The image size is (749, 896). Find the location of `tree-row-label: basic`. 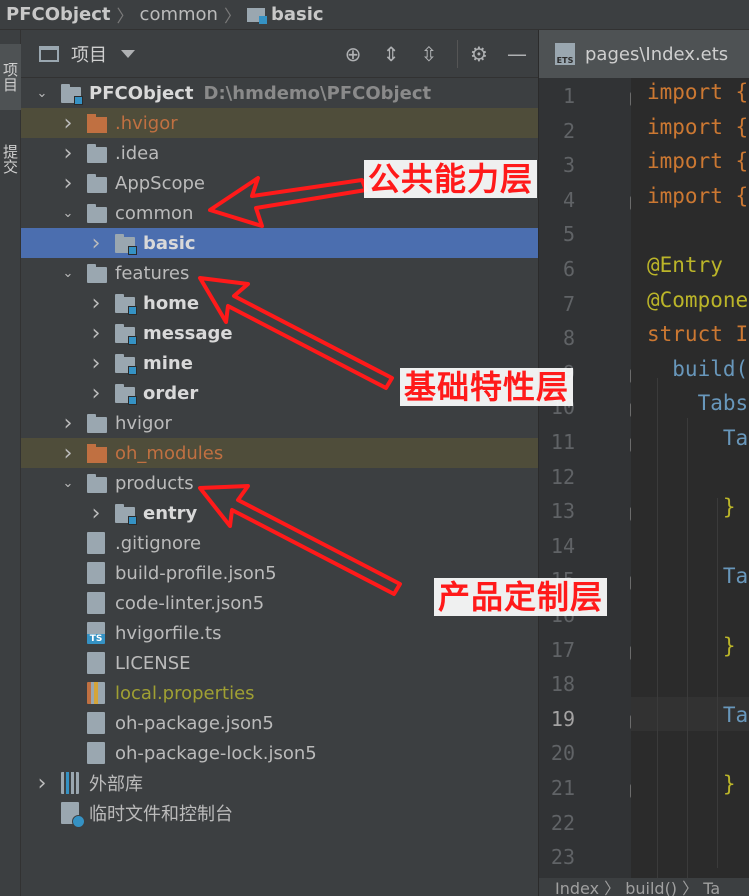

tree-row-label: basic is located at coordinates (169, 243).